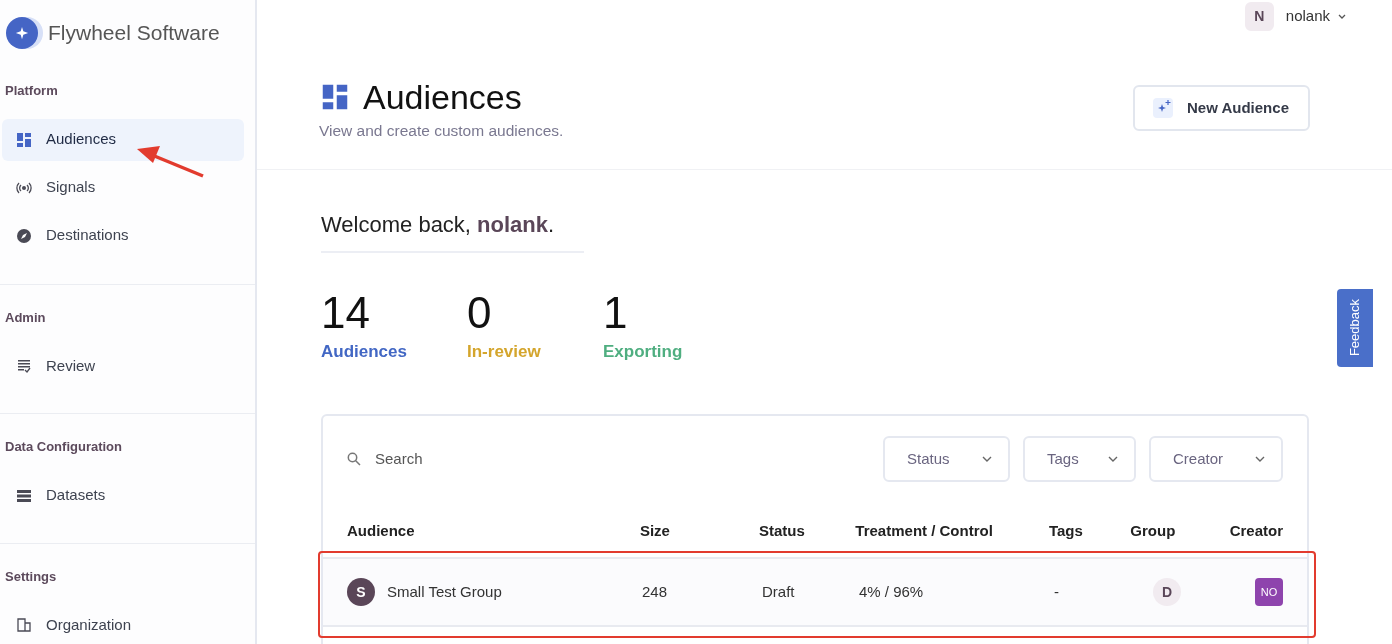  Describe the element at coordinates (1216, 459) in the screenshot. I see `filter-dropdown: Creator` at that location.